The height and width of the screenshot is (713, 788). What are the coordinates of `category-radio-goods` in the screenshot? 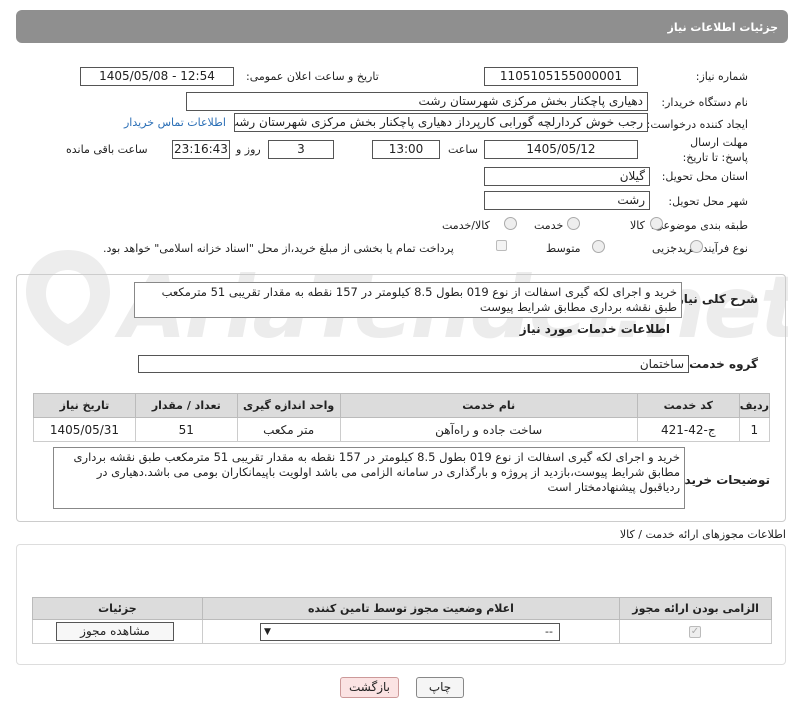 It's located at (656, 223).